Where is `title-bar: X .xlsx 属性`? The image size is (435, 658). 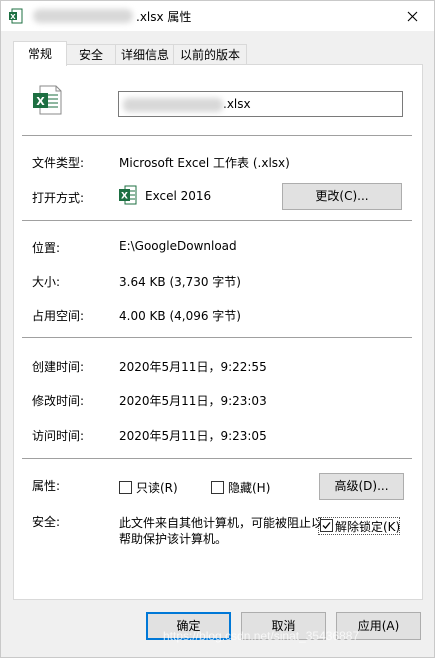 title-bar: X .xlsx 属性 is located at coordinates (217, 16).